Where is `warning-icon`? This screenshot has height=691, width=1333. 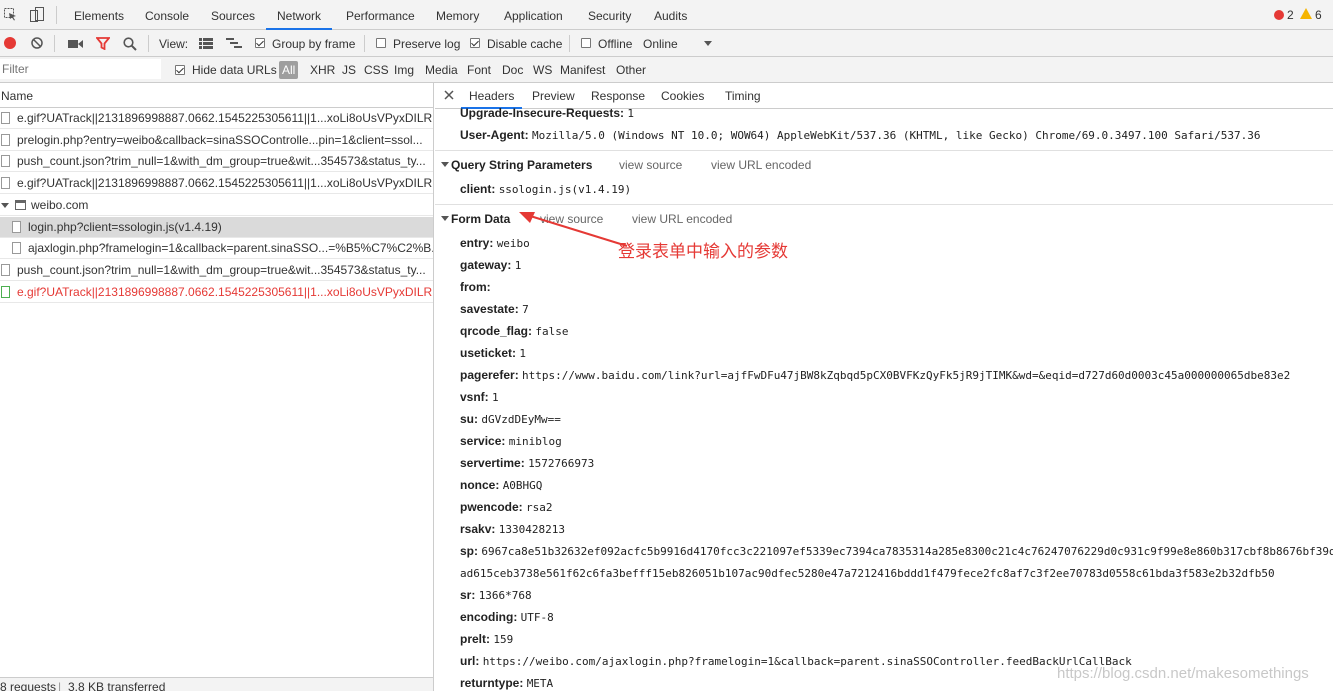
warning-icon is located at coordinates (1306, 13).